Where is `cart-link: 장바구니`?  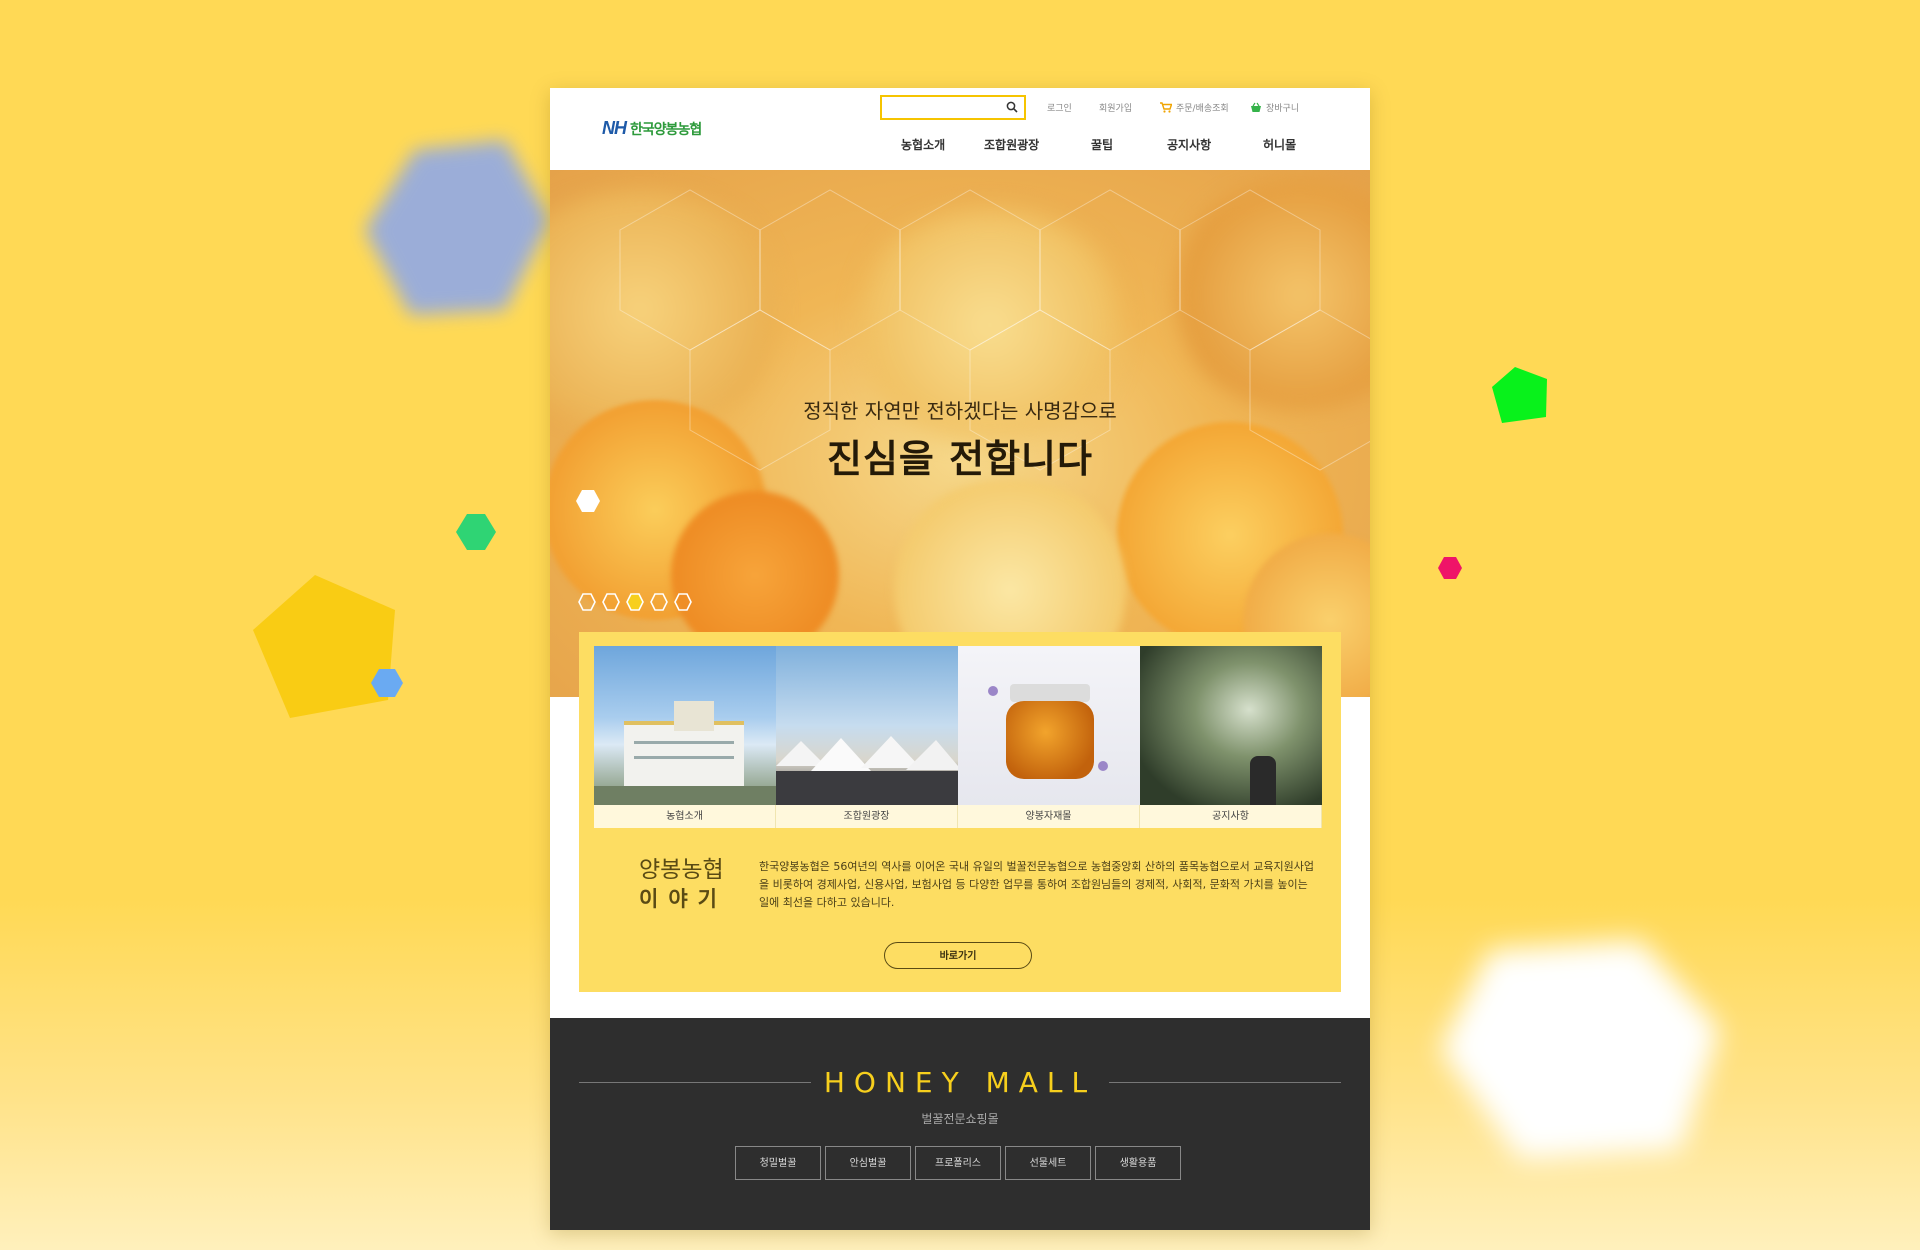
cart-link: 장바구니 is located at coordinates (1274, 107).